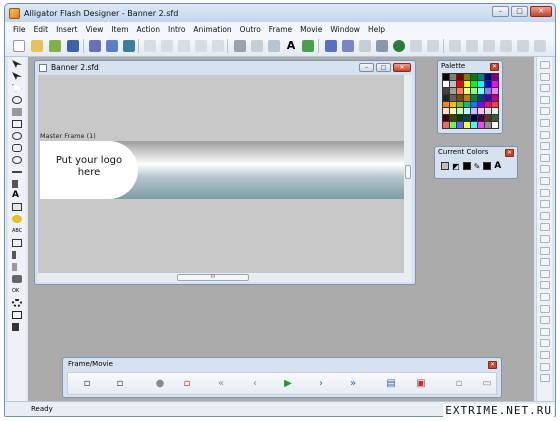 Image resolution: width=560 pixels, height=421 pixels. Describe the element at coordinates (37, 46) in the screenshot. I see `open-folder-icon` at that location.